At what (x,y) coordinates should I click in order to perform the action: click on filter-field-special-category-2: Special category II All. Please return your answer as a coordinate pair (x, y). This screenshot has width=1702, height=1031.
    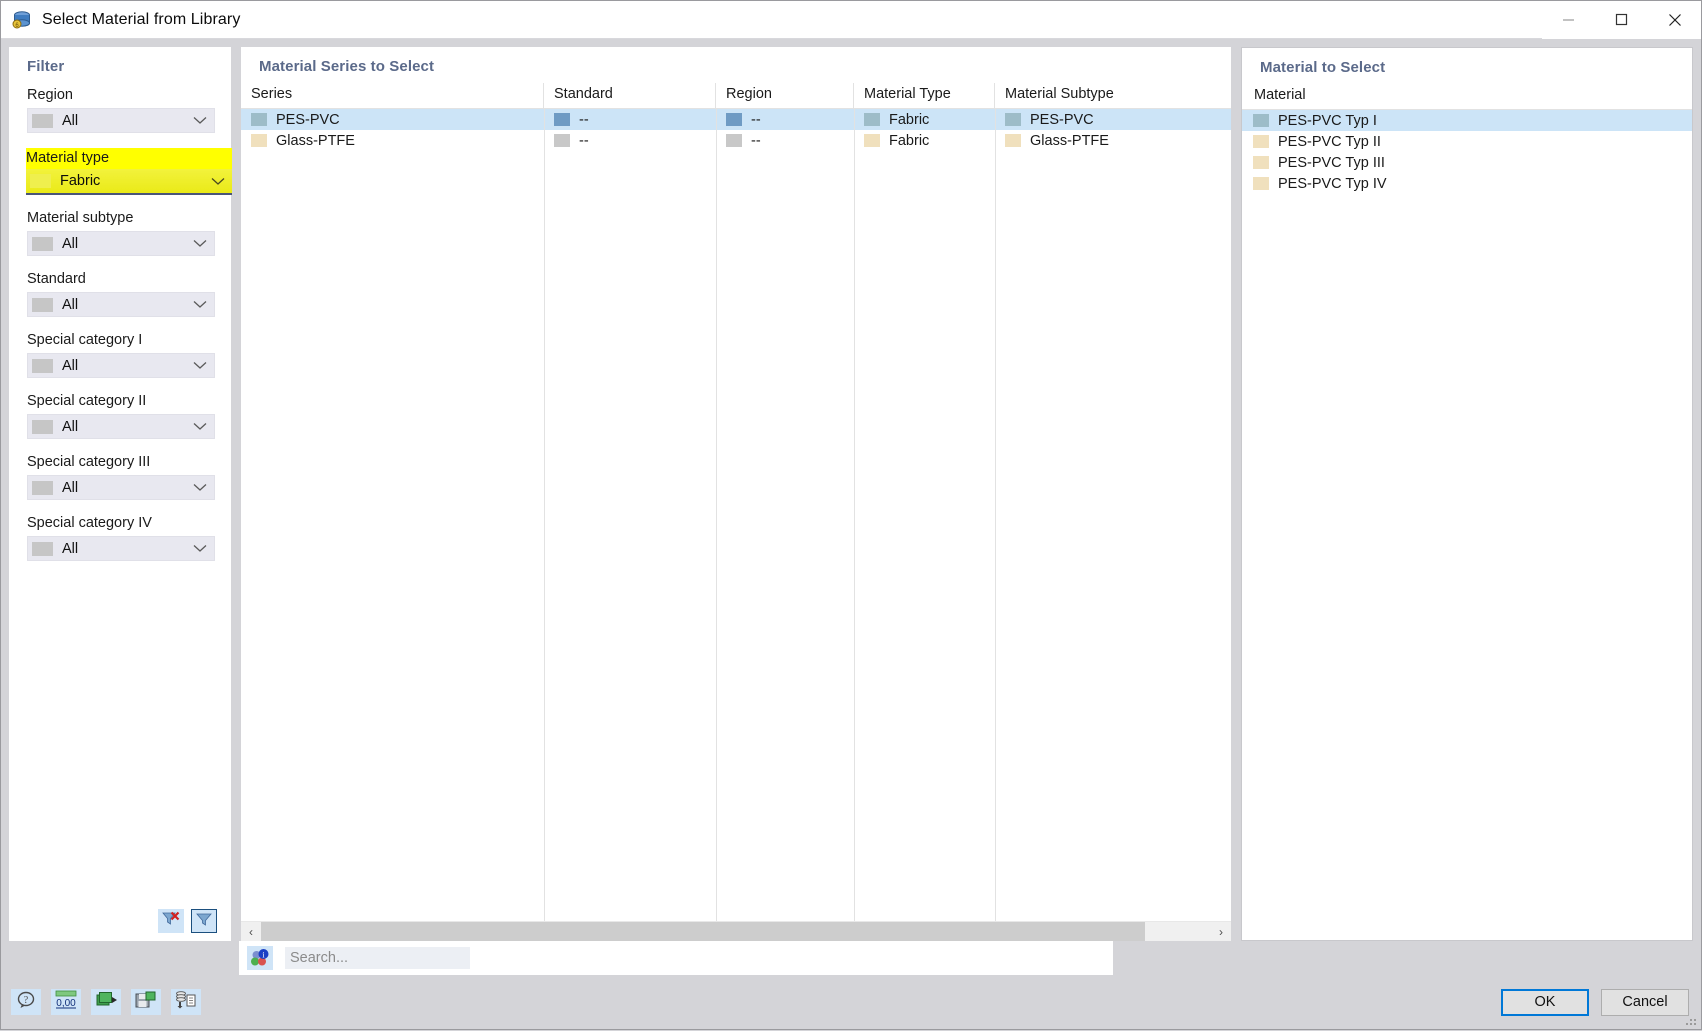
    Looking at the image, I should click on (121, 416).